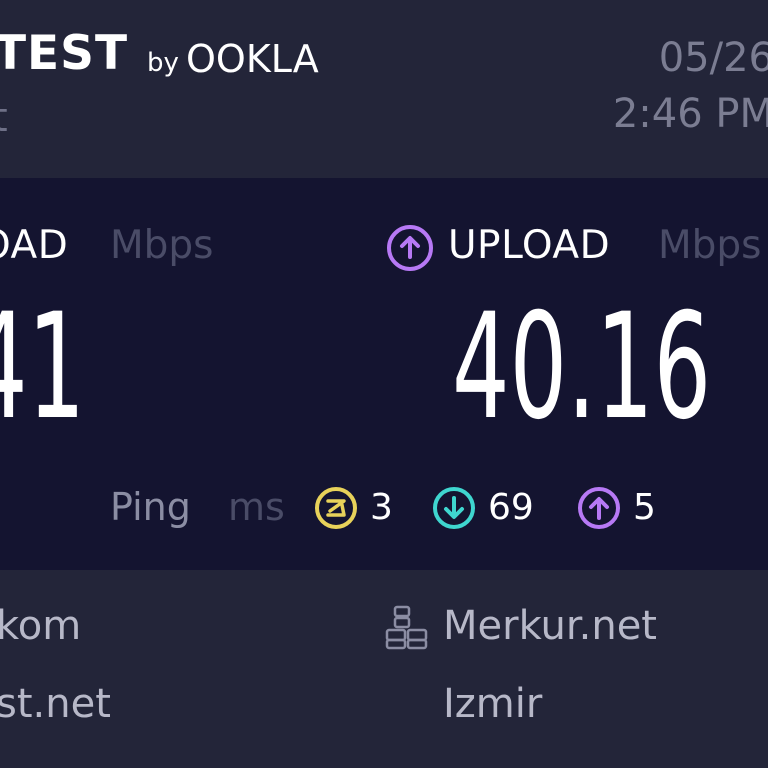 This screenshot has height=768, width=768. What do you see at coordinates (454, 508) in the screenshot?
I see `download-latency-icon` at bounding box center [454, 508].